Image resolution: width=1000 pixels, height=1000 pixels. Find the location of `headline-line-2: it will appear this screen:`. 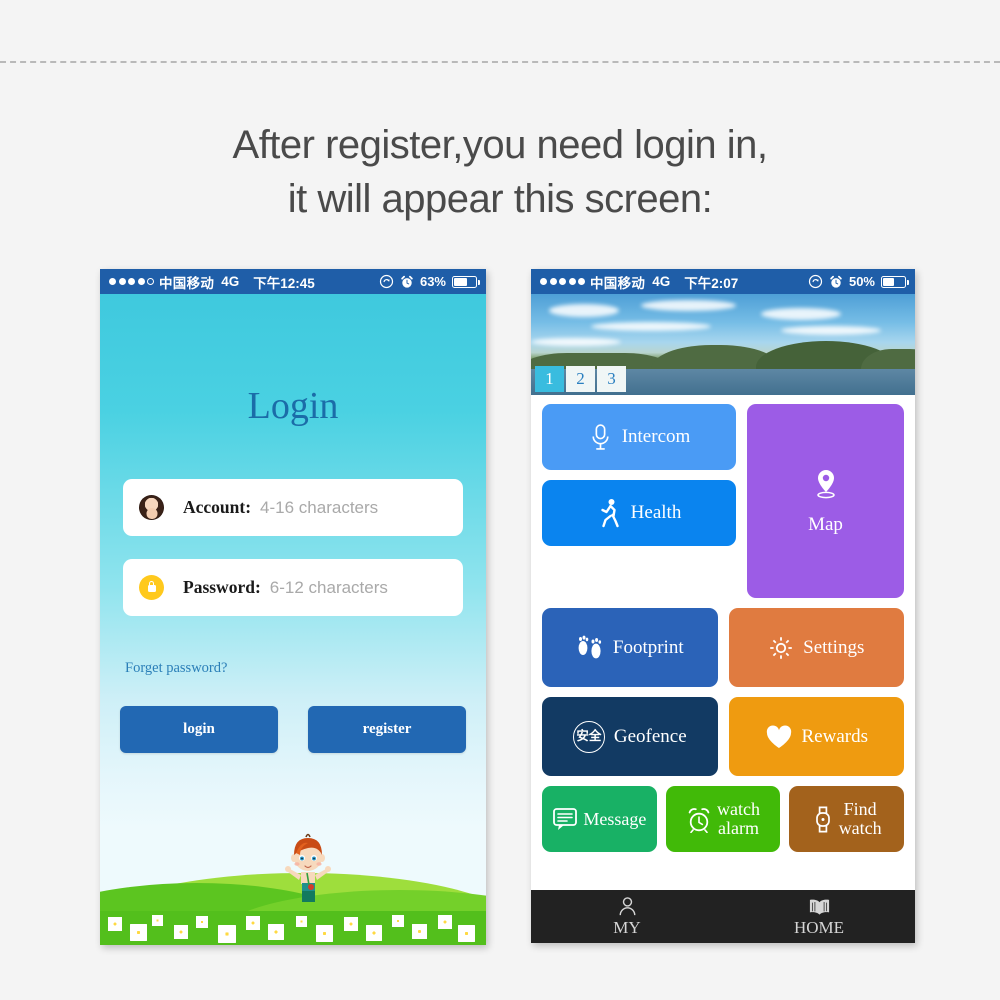

headline-line-2: it will appear this screen: is located at coordinates (500, 199).